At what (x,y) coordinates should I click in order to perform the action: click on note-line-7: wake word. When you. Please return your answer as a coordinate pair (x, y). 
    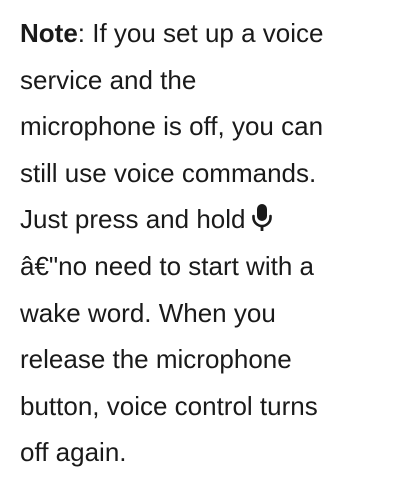
    Looking at the image, I should click on (207, 313).